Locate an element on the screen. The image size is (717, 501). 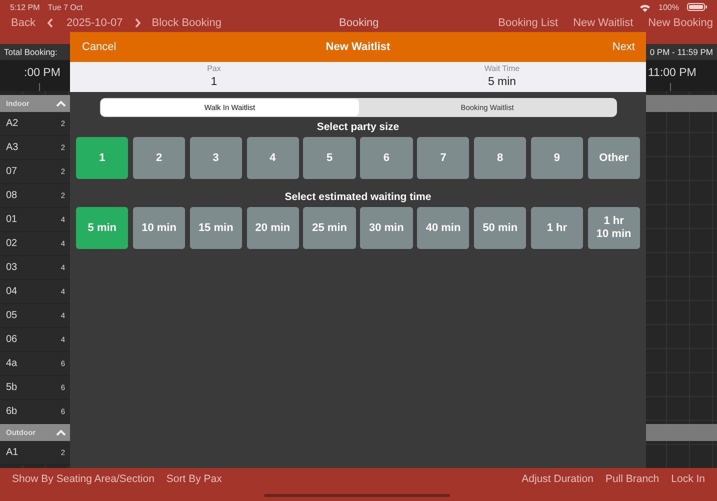
wait-time-option: 10 min is located at coordinates (159, 228).